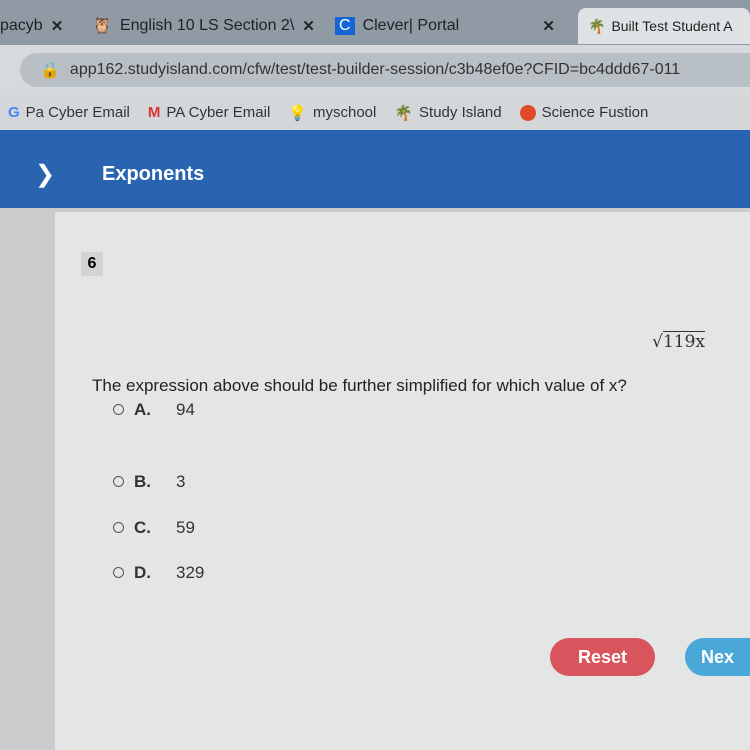  I want to click on option-b: B. 3, so click(149, 482).